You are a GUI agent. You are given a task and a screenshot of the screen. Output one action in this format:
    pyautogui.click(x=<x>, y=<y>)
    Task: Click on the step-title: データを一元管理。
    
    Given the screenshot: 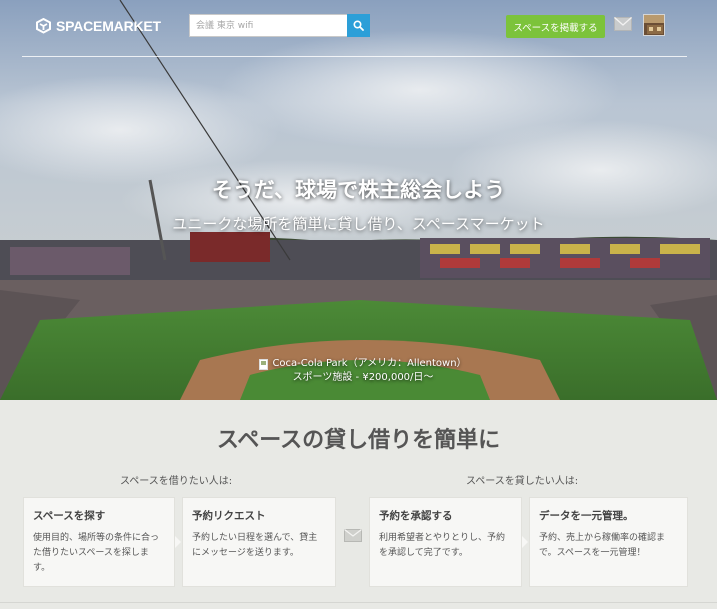 What is the action you would take?
    pyautogui.click(x=586, y=516)
    